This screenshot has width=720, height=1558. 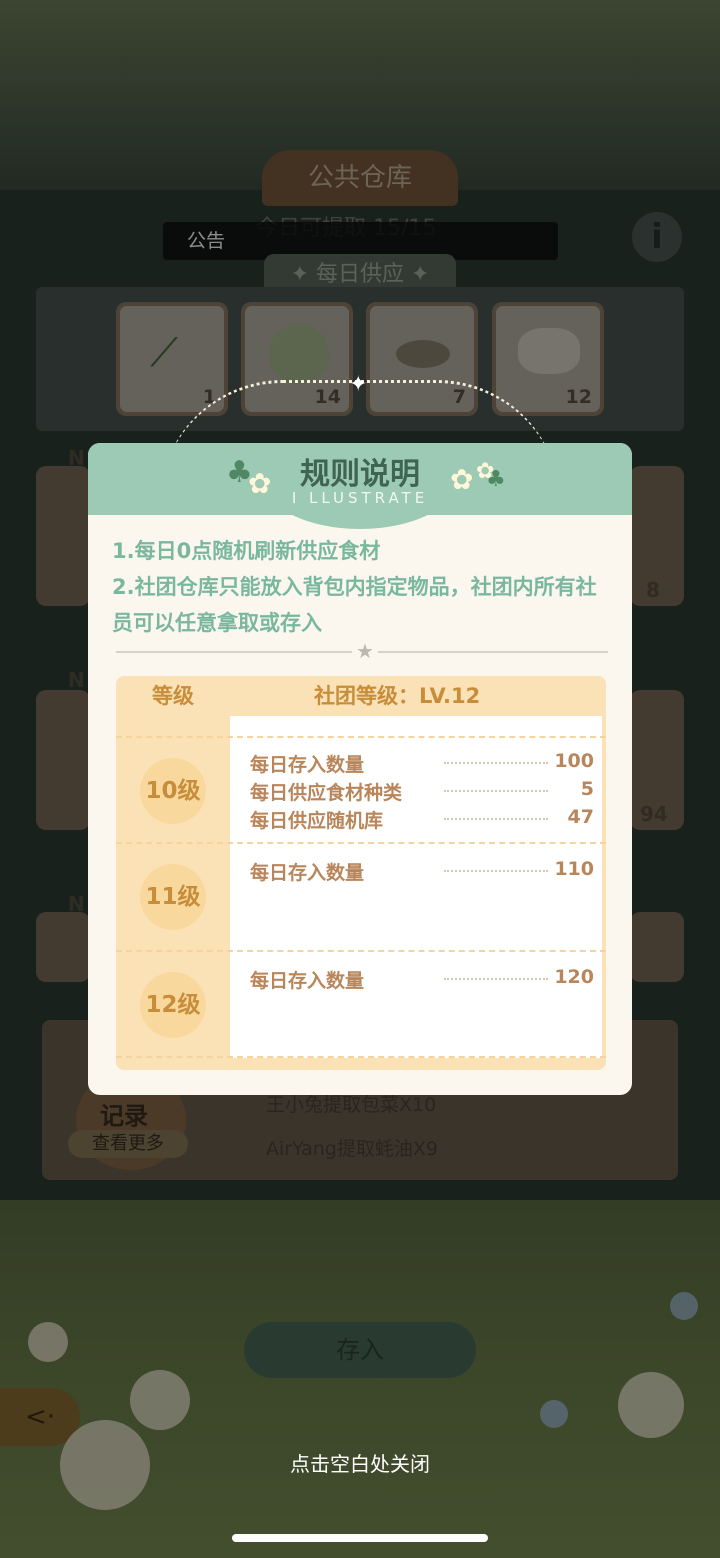 What do you see at coordinates (326, 793) in the screenshot?
I see `row-item-label: 每日供应食材种类` at bounding box center [326, 793].